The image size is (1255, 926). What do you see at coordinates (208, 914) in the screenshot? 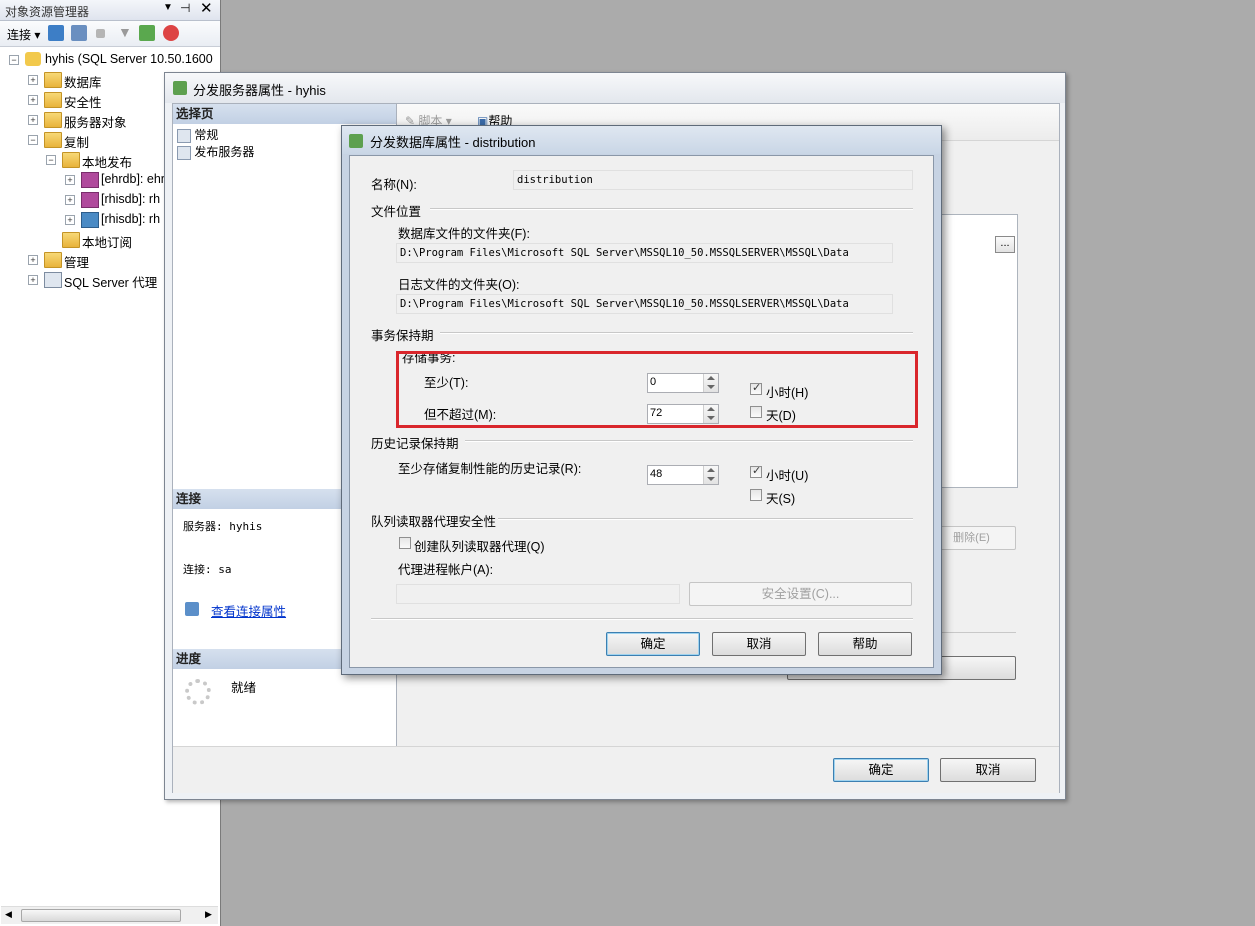
I see `scroll-right-icon: ▶` at bounding box center [208, 914].